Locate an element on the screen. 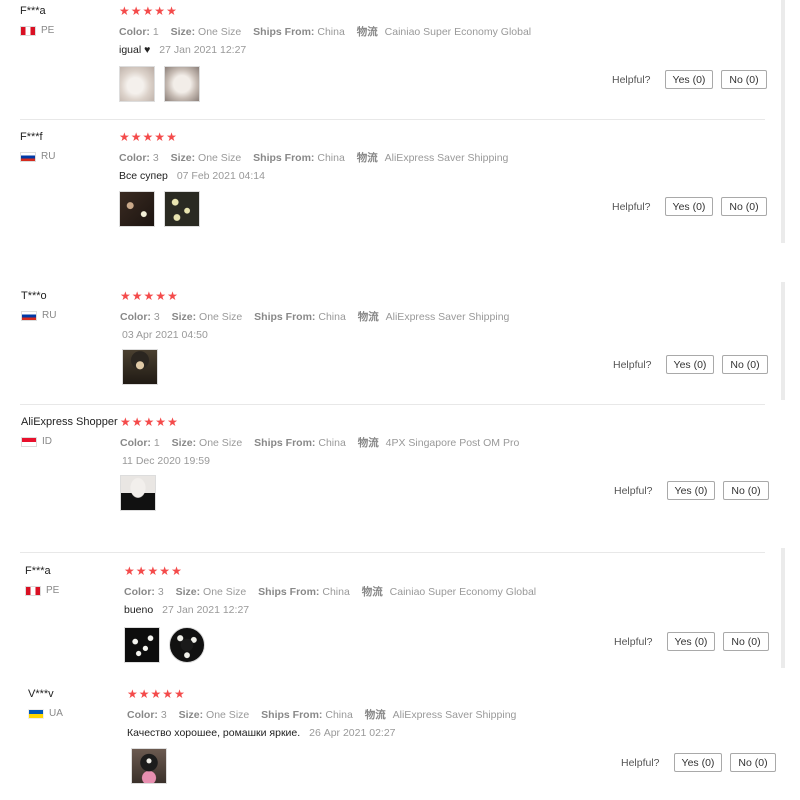 This screenshot has height=800, width=800. reviewer-country: PE is located at coordinates (37, 30).